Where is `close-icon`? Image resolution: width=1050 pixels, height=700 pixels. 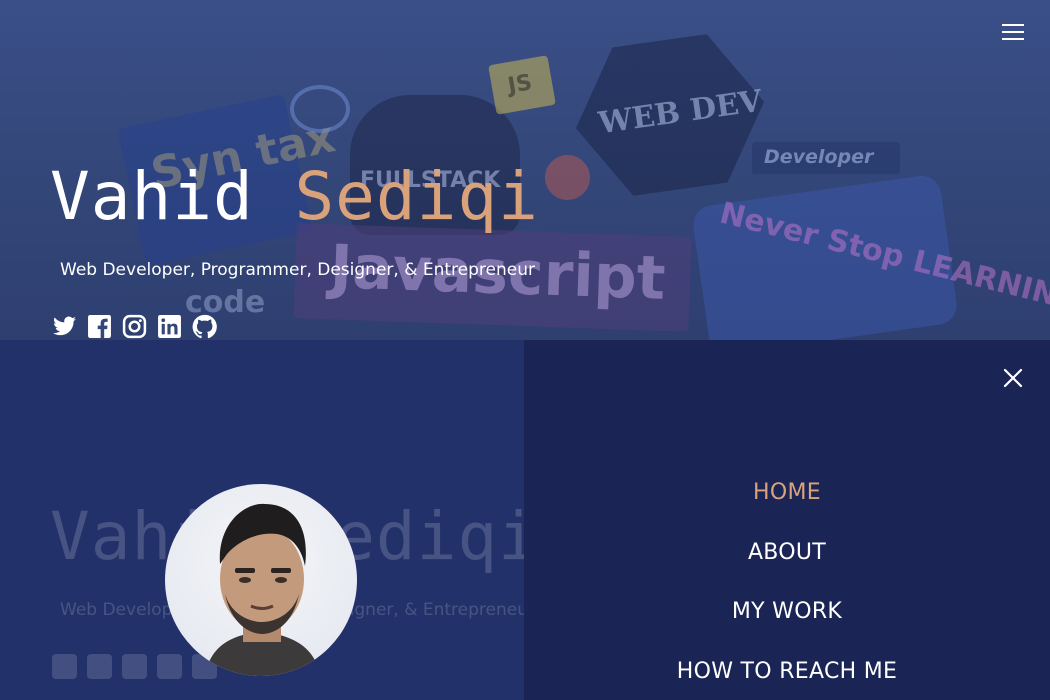
close-icon is located at coordinates (1013, 378).